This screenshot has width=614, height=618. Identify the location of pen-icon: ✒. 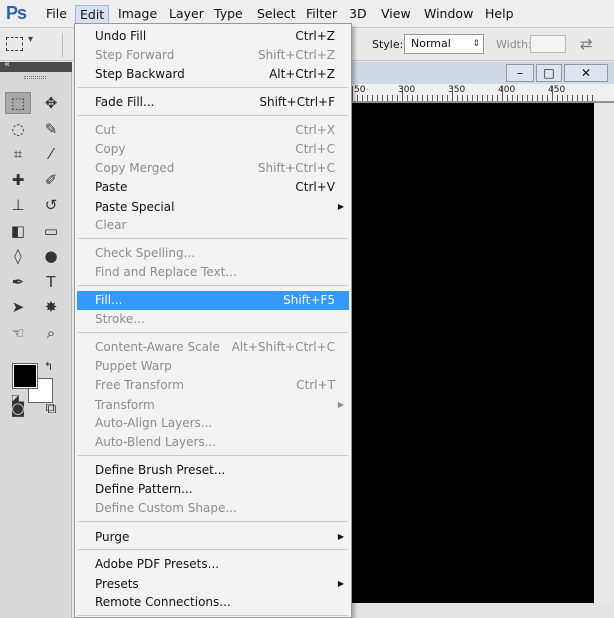
(18, 282).